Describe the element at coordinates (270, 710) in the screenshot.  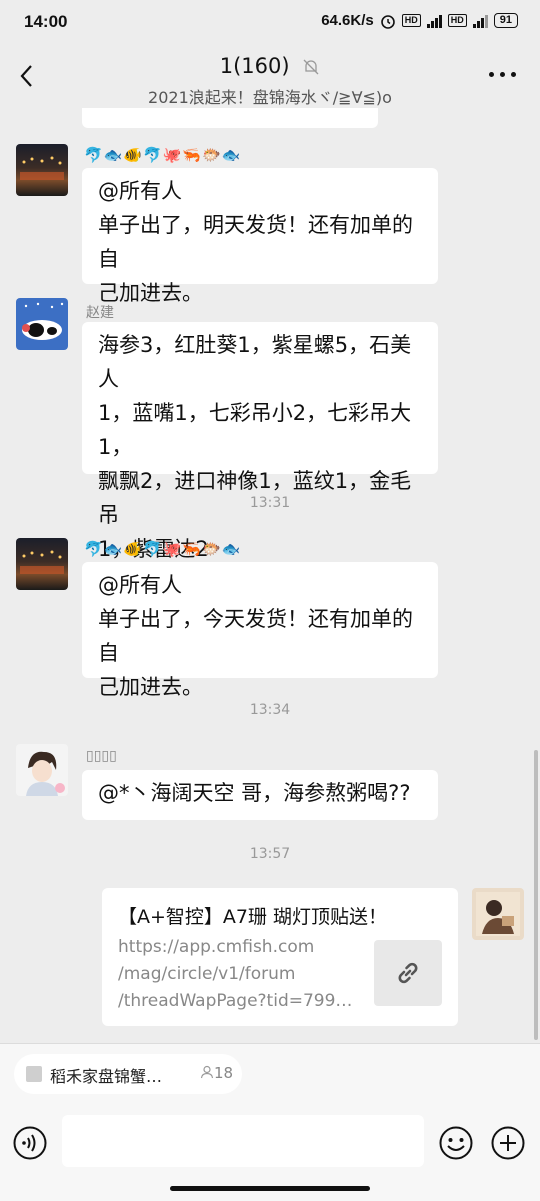
I see `timestamp: 13:34` at that location.